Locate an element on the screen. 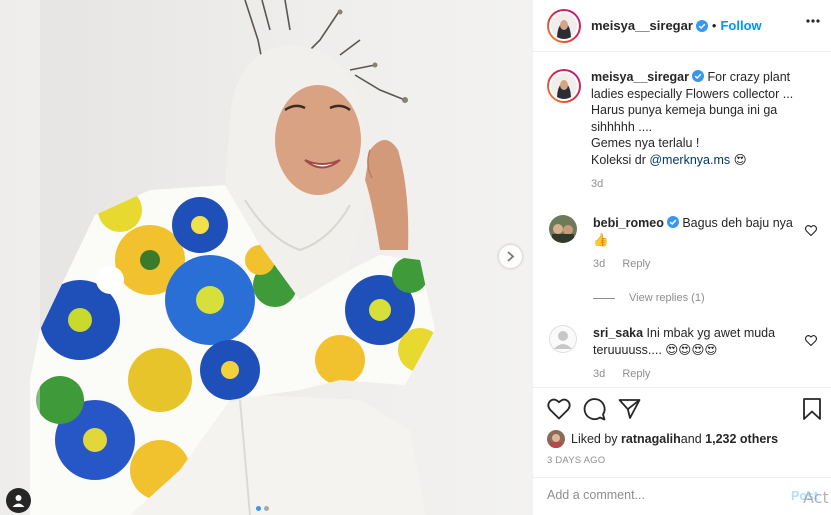  liker-avatar is located at coordinates (556, 439).